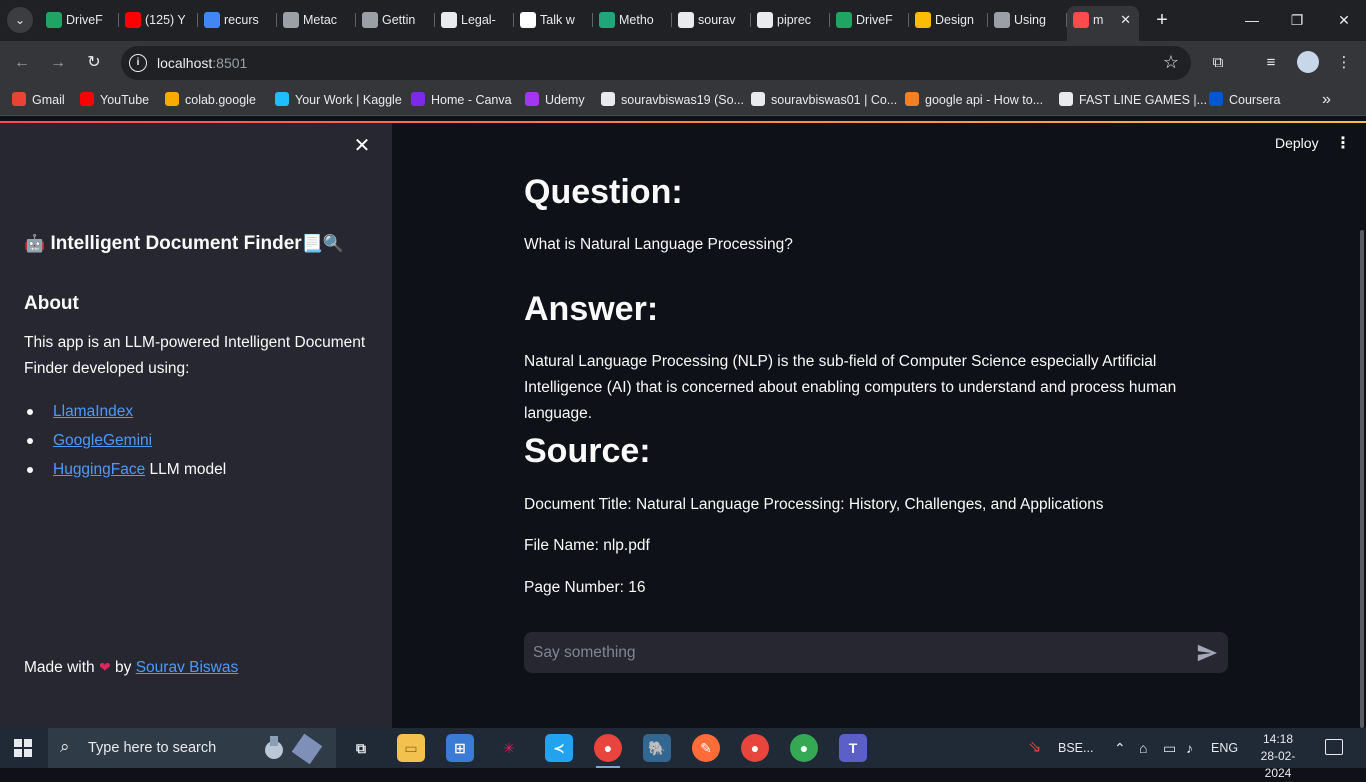  What do you see at coordinates (22, 63) in the screenshot?
I see `back-button: ←` at bounding box center [22, 63].